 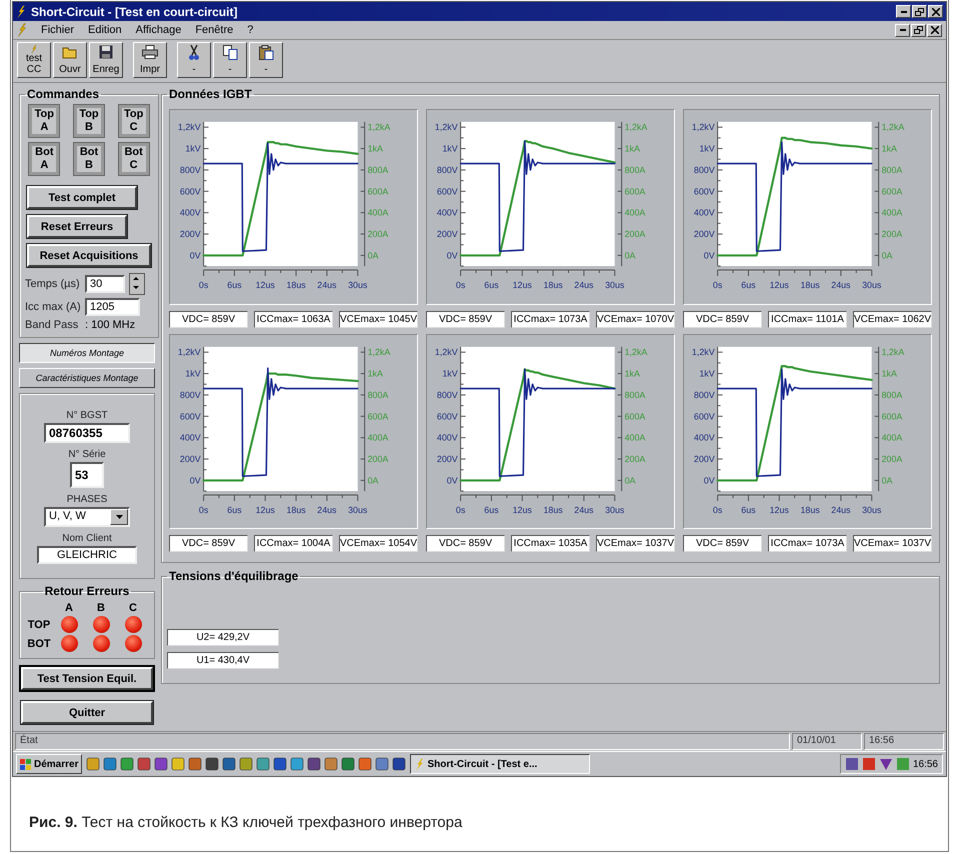 What do you see at coordinates (70, 60) in the screenshot?
I see `toolbar-button: Ouvr` at bounding box center [70, 60].